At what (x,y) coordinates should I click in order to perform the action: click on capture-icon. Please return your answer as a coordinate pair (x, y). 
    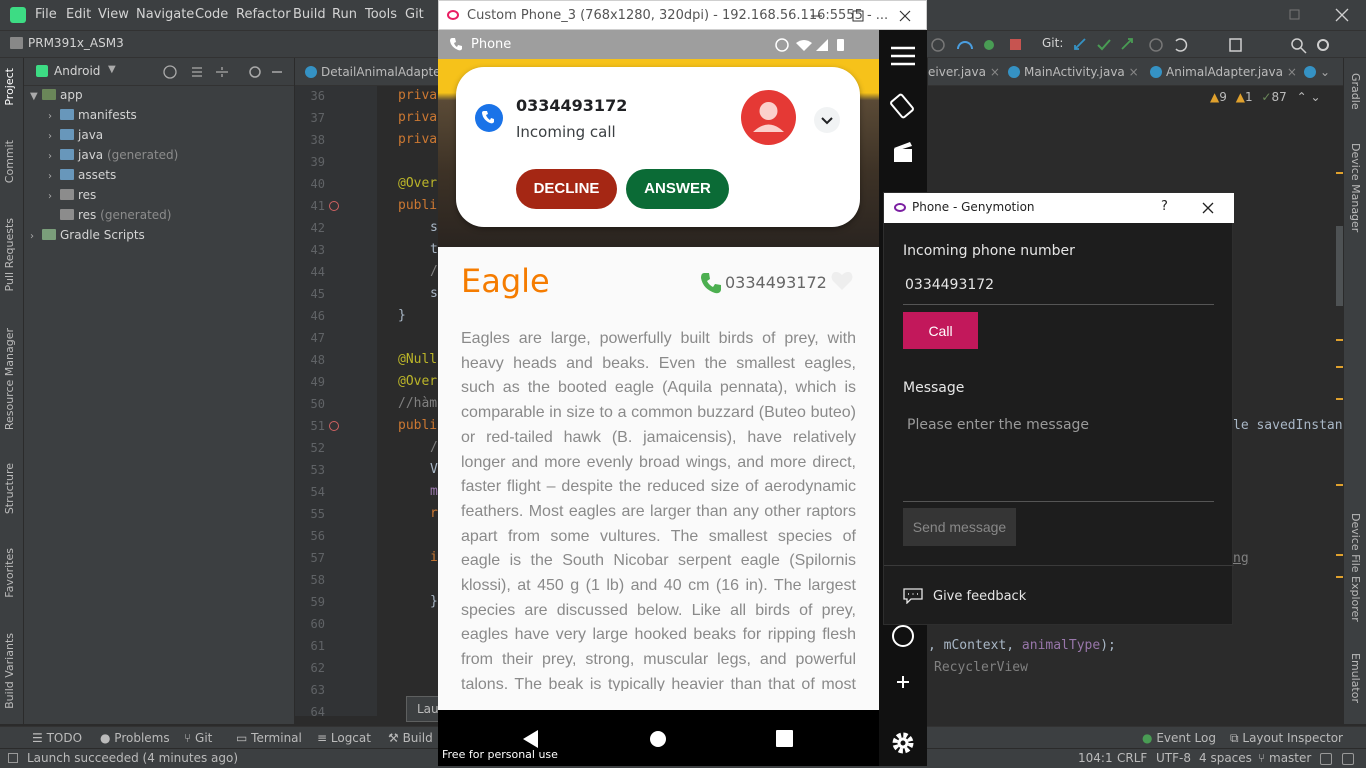
    Looking at the image, I should click on (903, 152).